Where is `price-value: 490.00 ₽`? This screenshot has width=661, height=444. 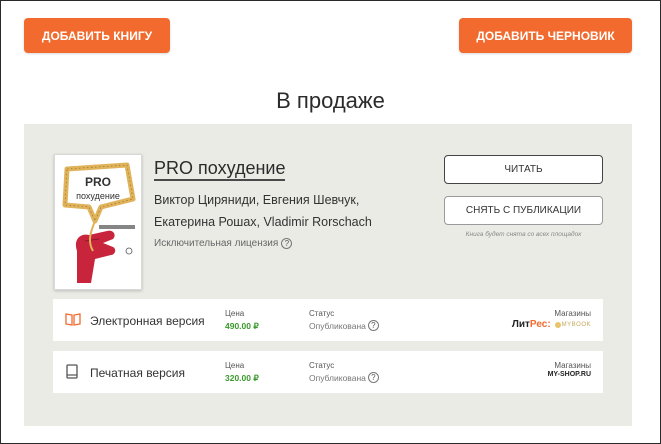
price-value: 490.00 ₽ is located at coordinates (242, 326).